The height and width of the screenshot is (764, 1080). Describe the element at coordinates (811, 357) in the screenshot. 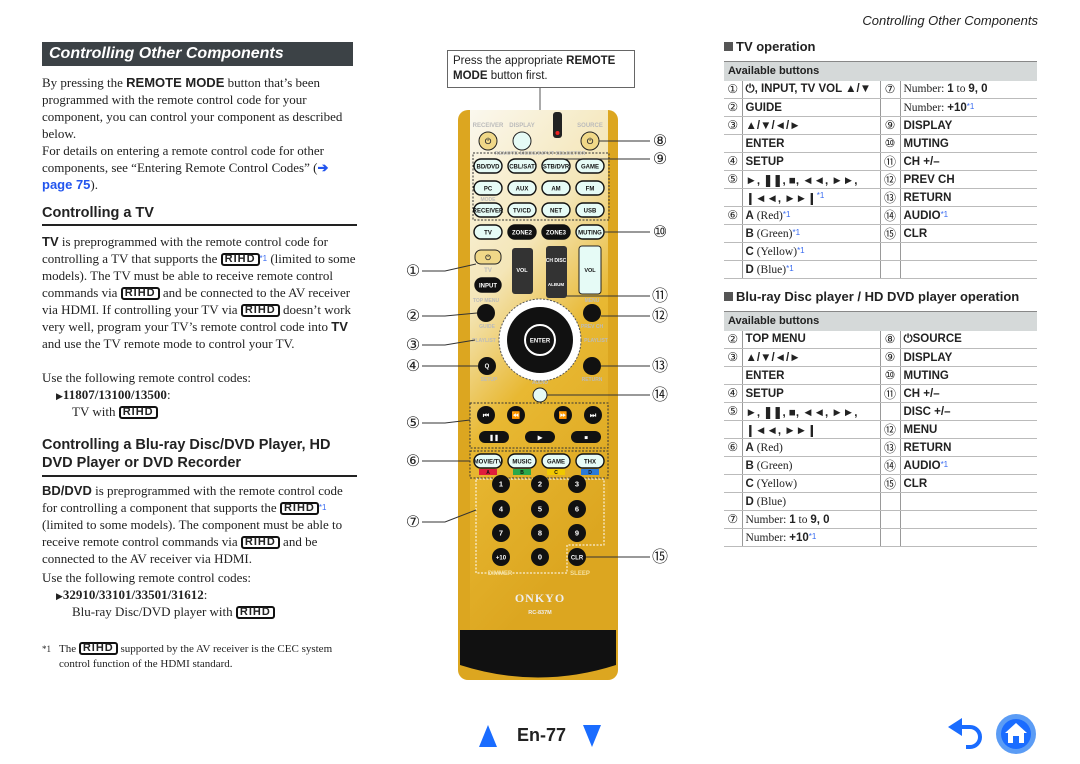

I see `button-description: ▲/▼/◄/►` at that location.